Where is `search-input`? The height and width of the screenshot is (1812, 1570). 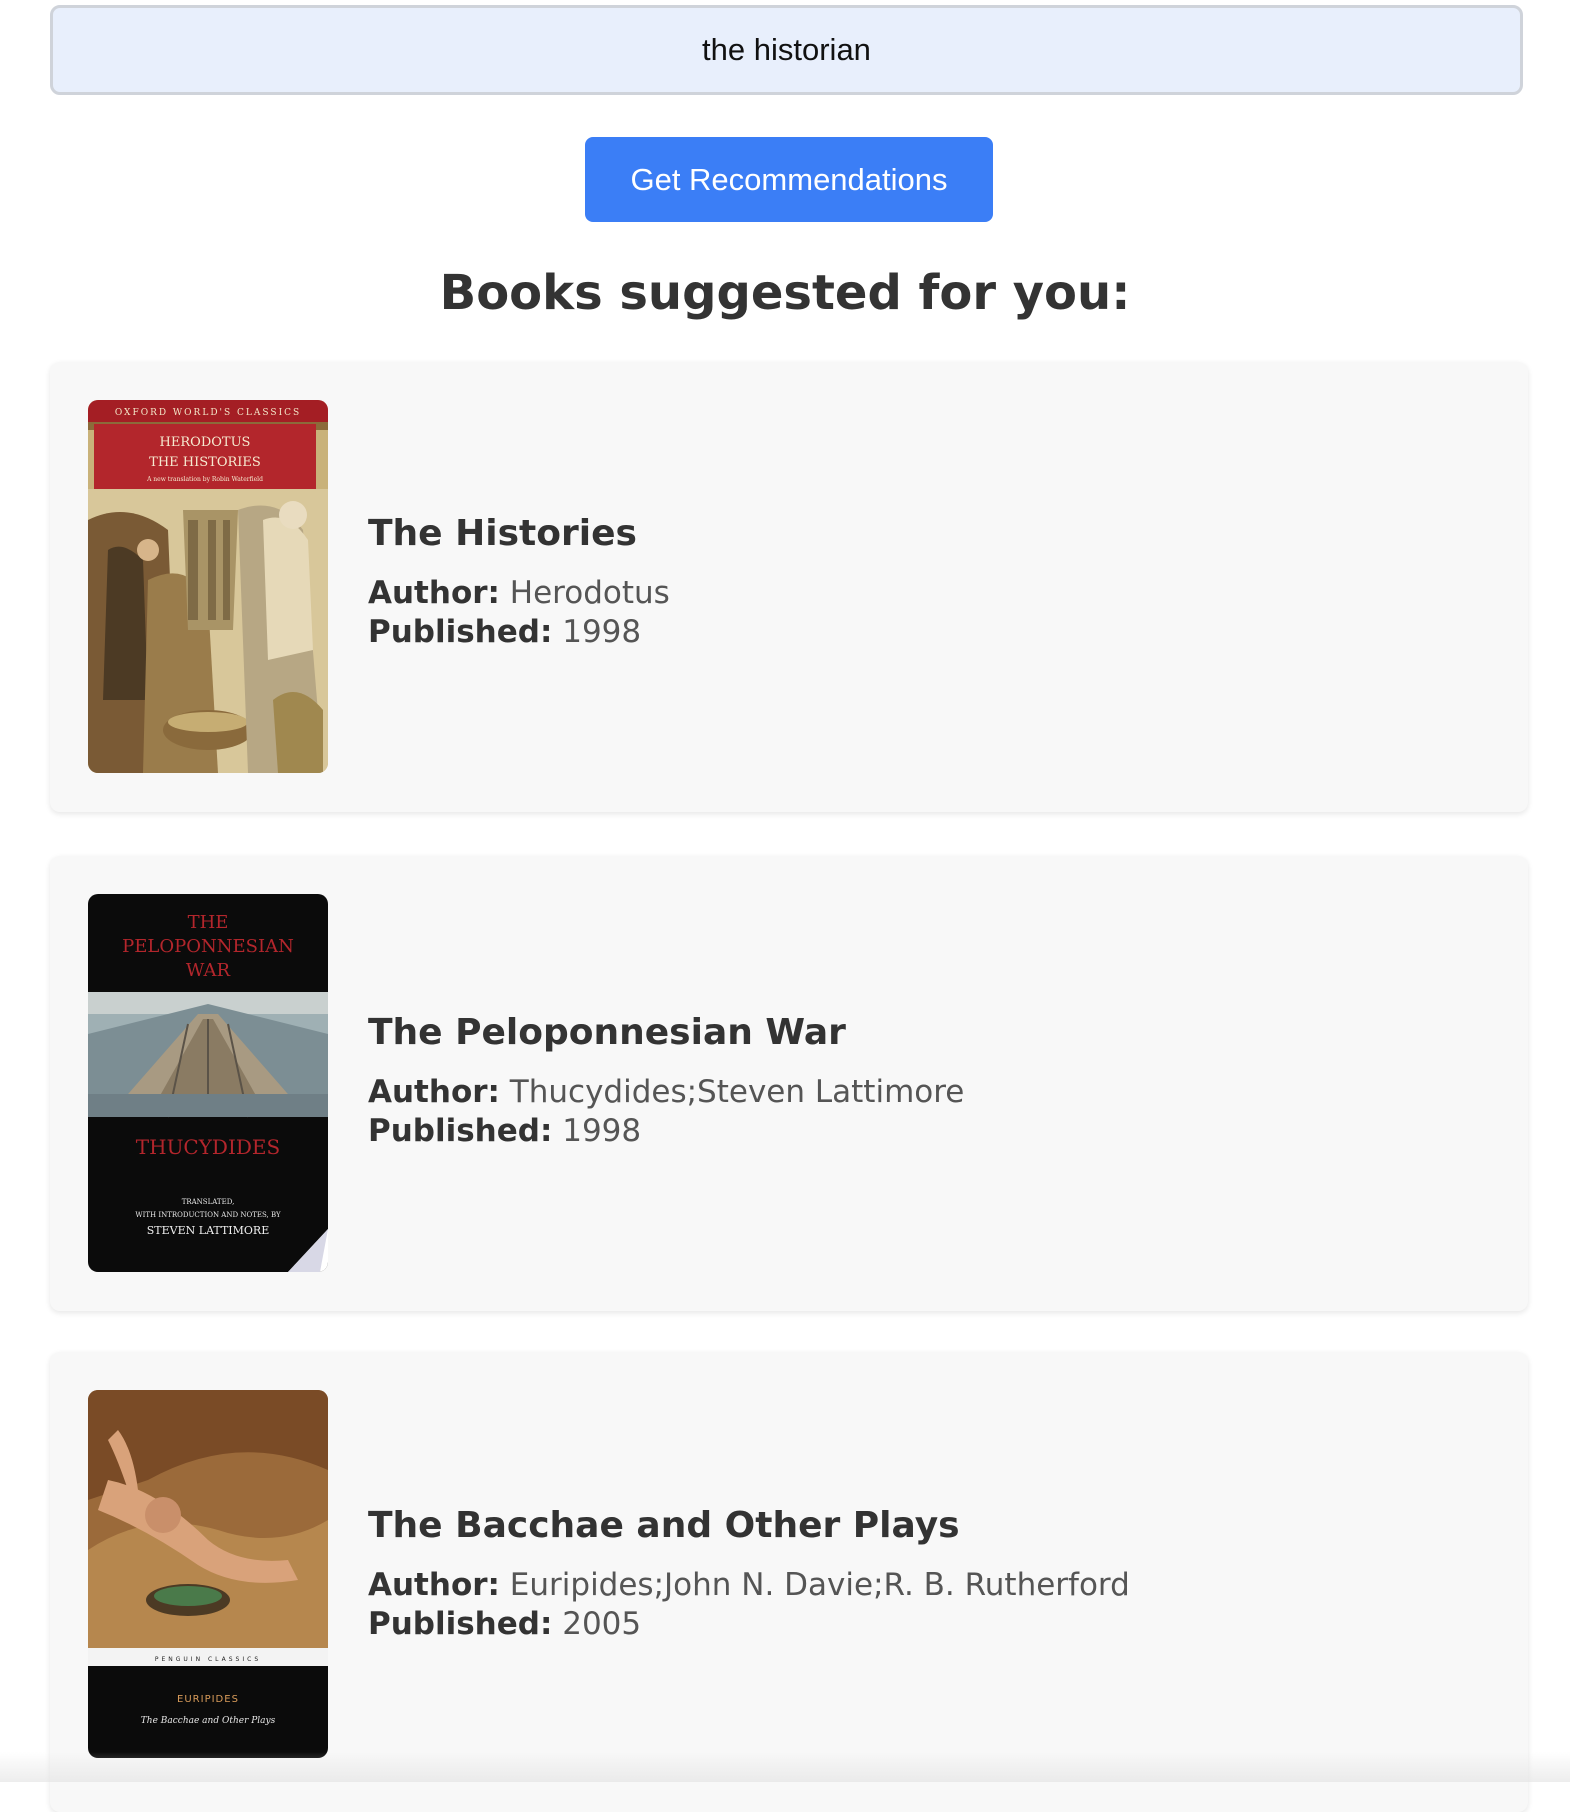 search-input is located at coordinates (786, 50).